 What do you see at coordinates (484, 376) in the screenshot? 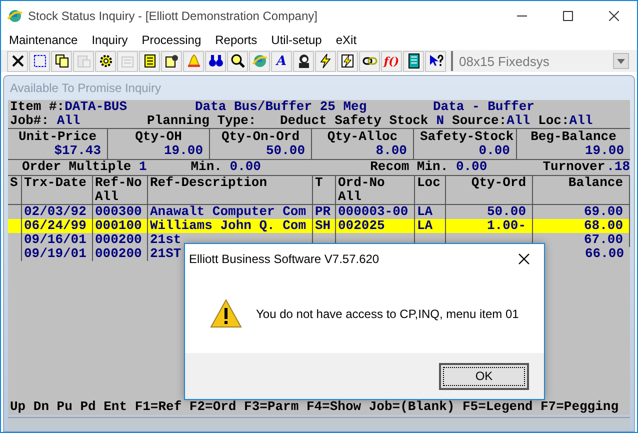
I see `ok-button: OK` at bounding box center [484, 376].